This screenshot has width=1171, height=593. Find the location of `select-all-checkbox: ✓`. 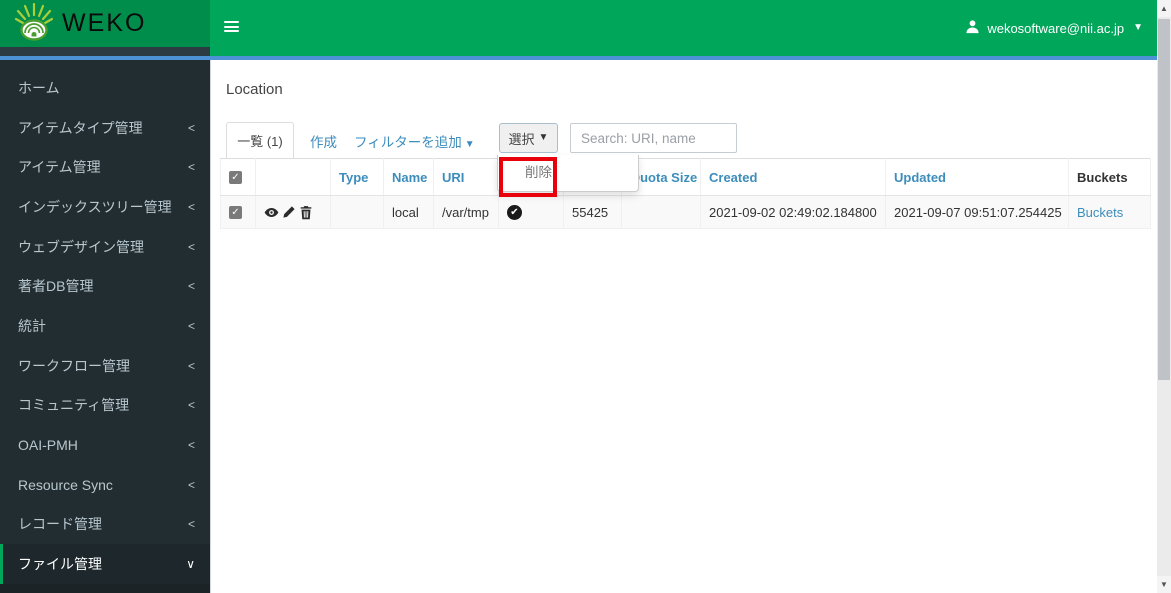

select-all-checkbox: ✓ is located at coordinates (235, 177).